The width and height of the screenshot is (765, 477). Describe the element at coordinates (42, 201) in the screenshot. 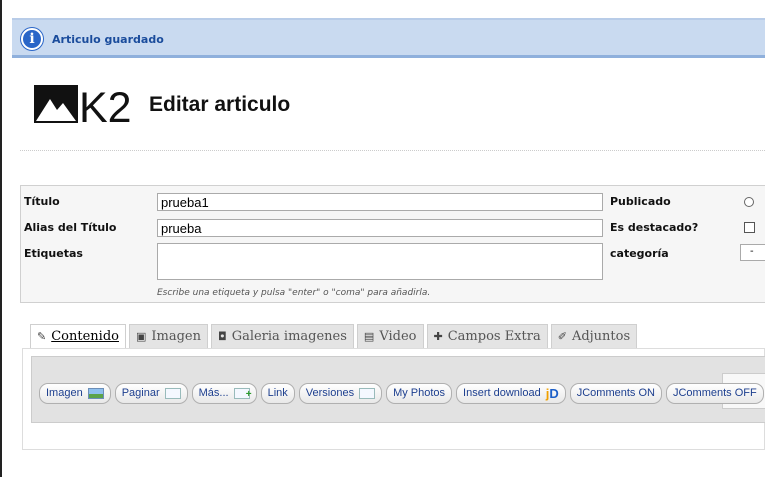

I see `title-label: Título` at that location.